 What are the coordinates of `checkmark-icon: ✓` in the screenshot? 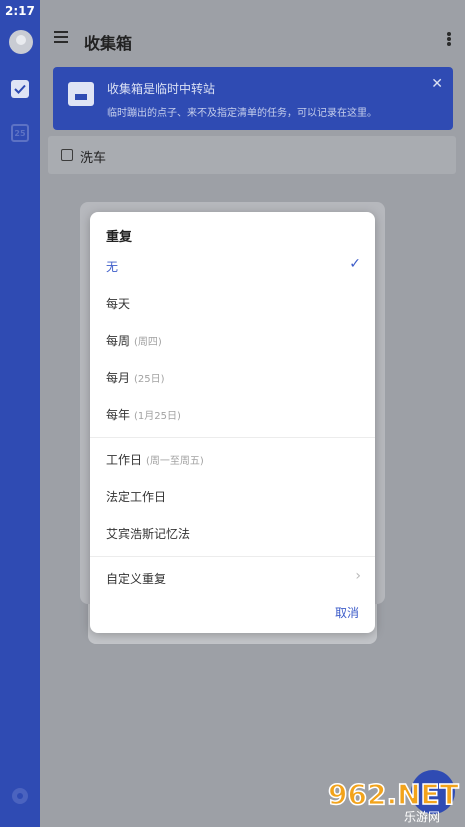 It's located at (355, 264).